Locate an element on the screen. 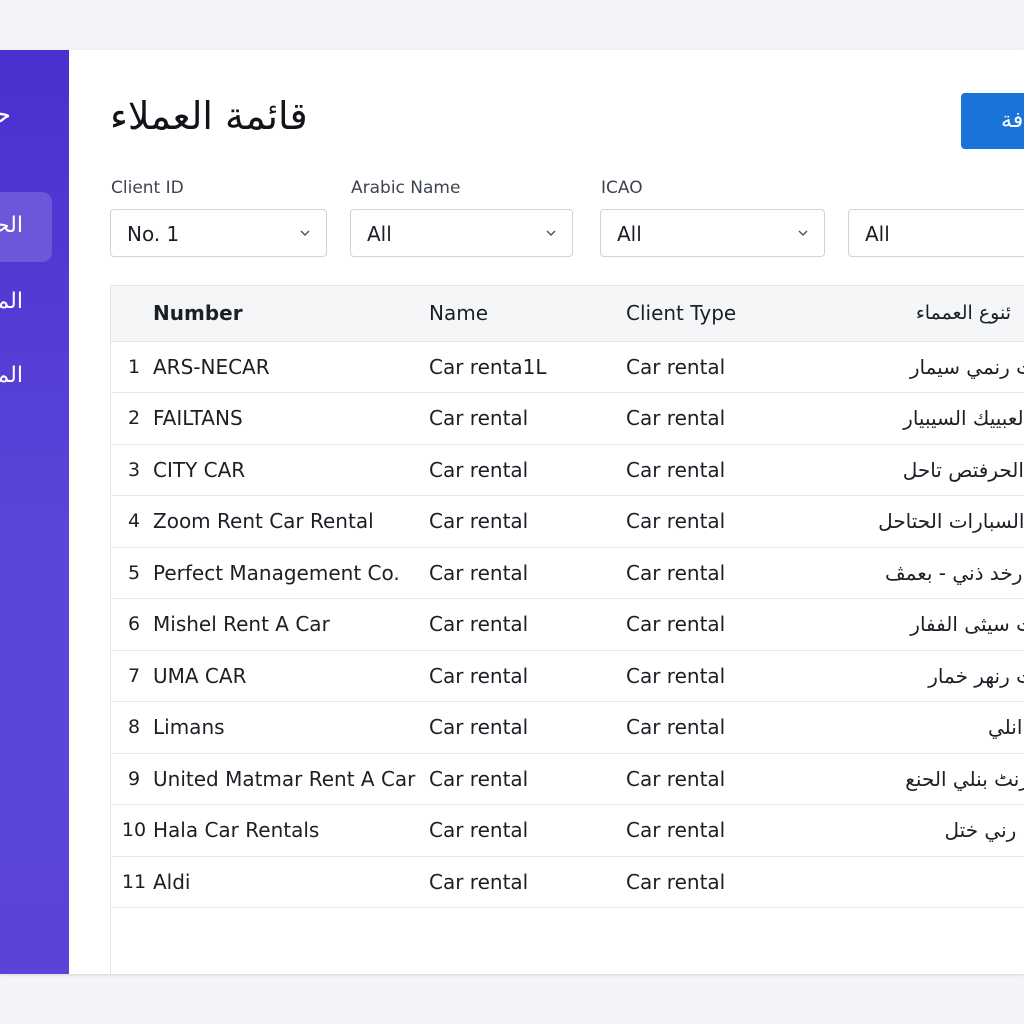  row-index: 9 is located at coordinates (132, 779).